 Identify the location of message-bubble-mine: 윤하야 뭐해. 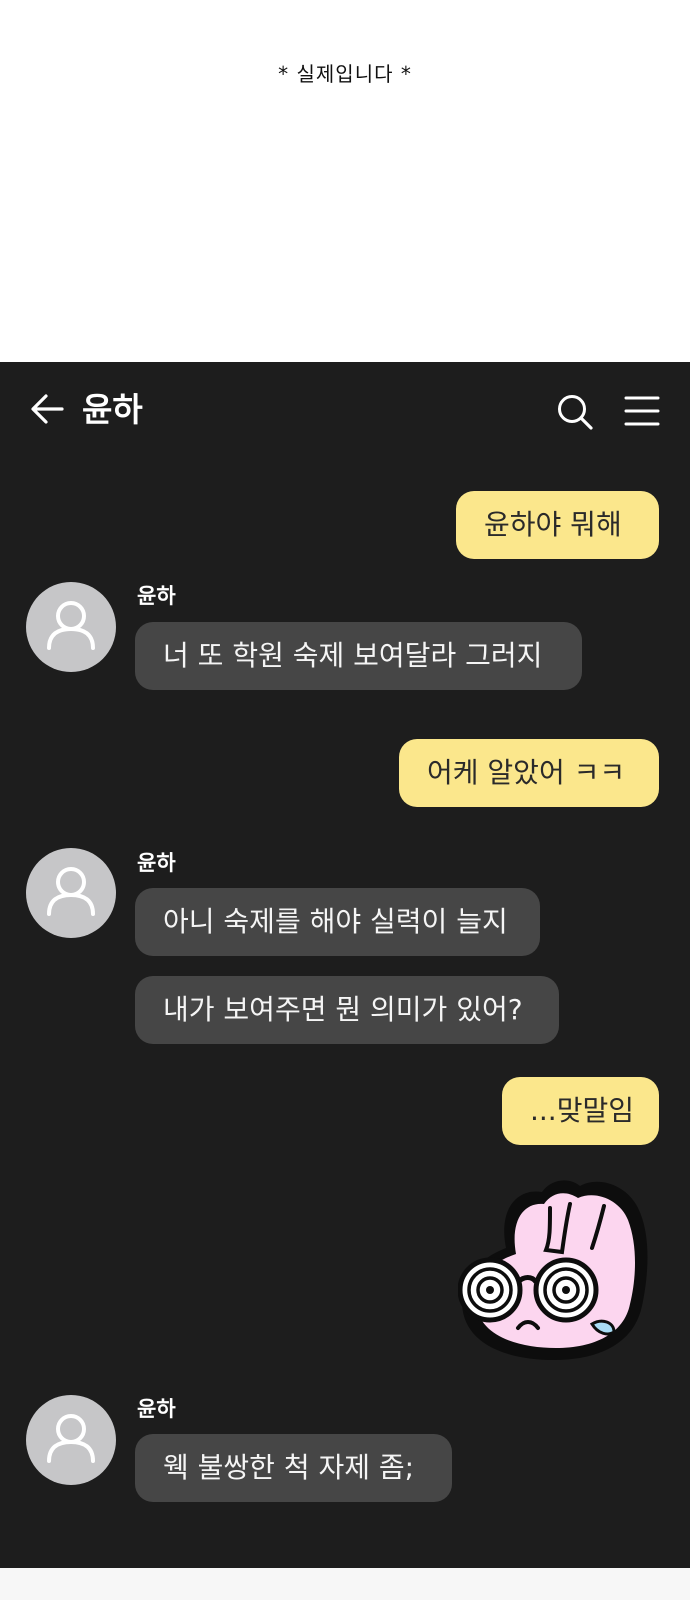
(557, 525).